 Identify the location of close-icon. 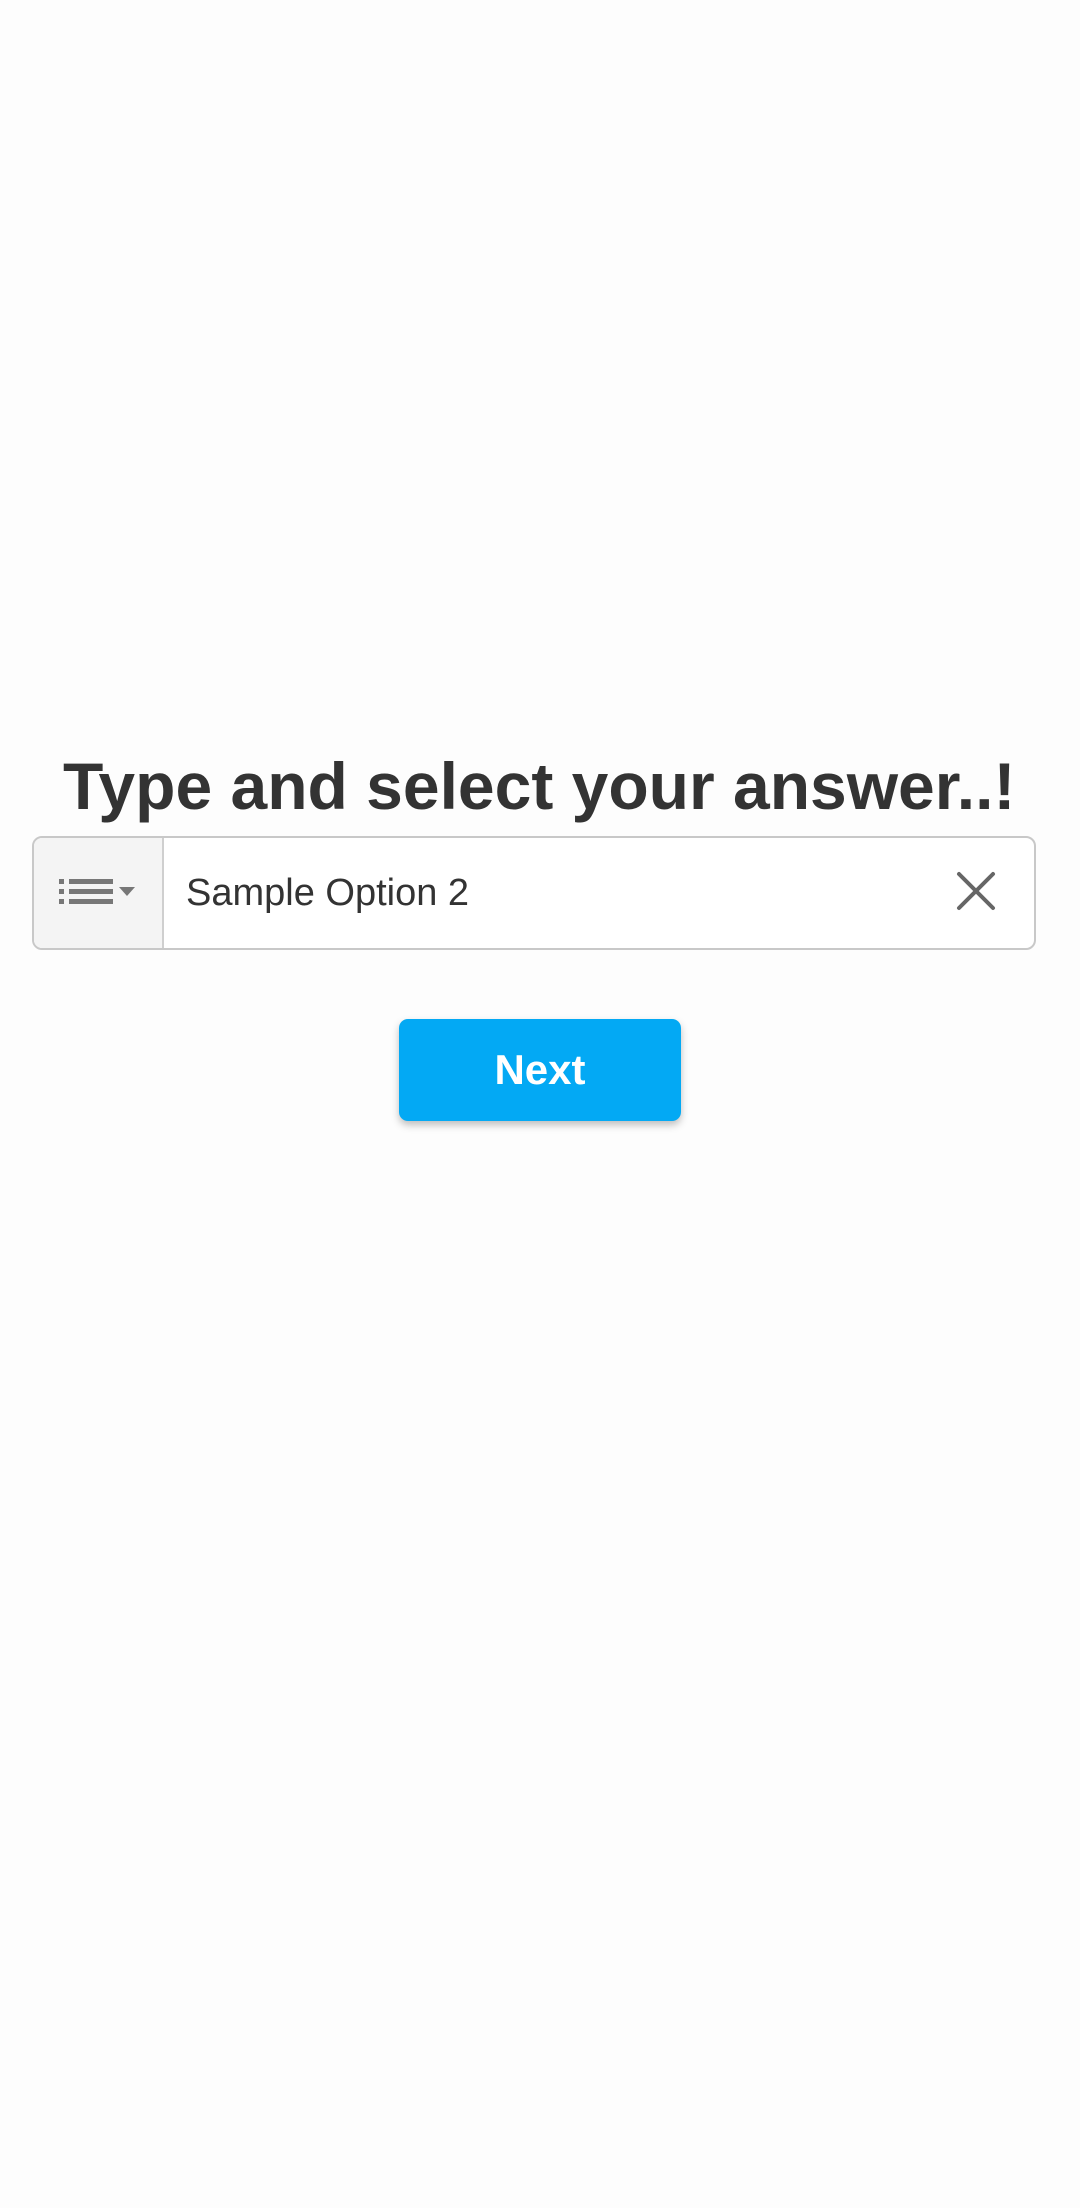
(976, 893).